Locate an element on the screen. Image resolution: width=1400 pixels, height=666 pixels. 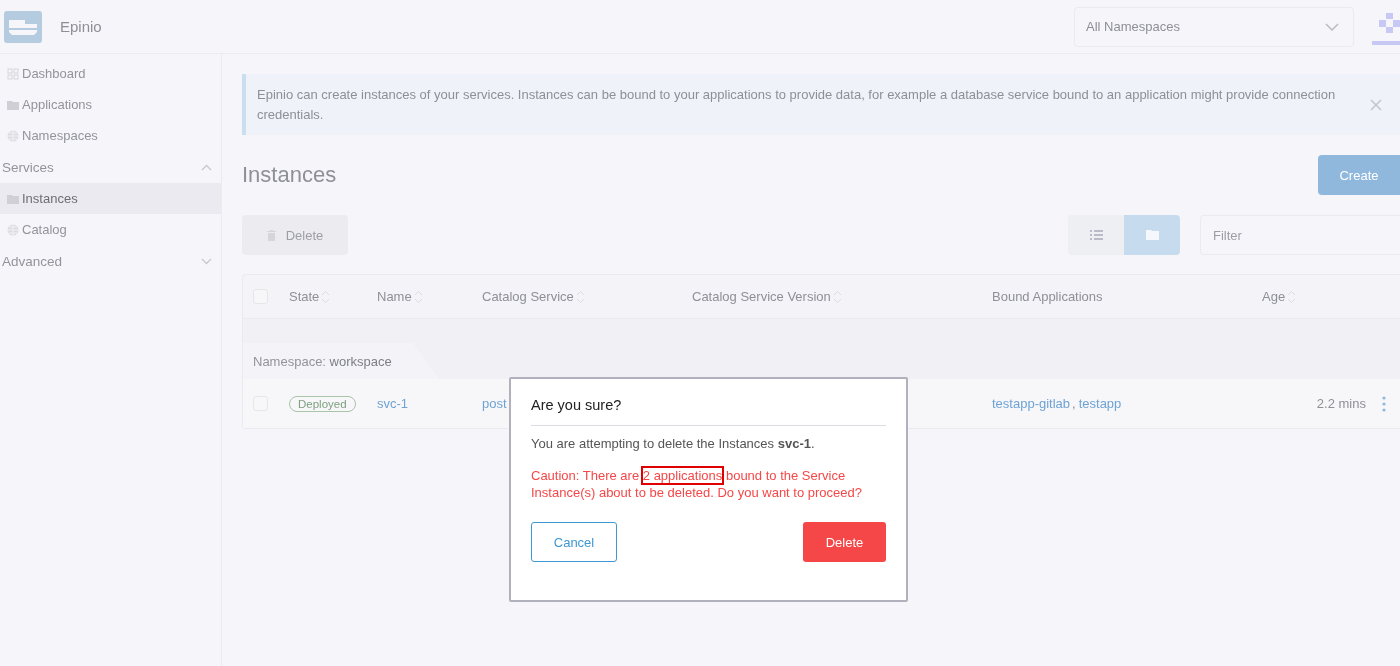
brand-name: Epinio is located at coordinates (81, 26).